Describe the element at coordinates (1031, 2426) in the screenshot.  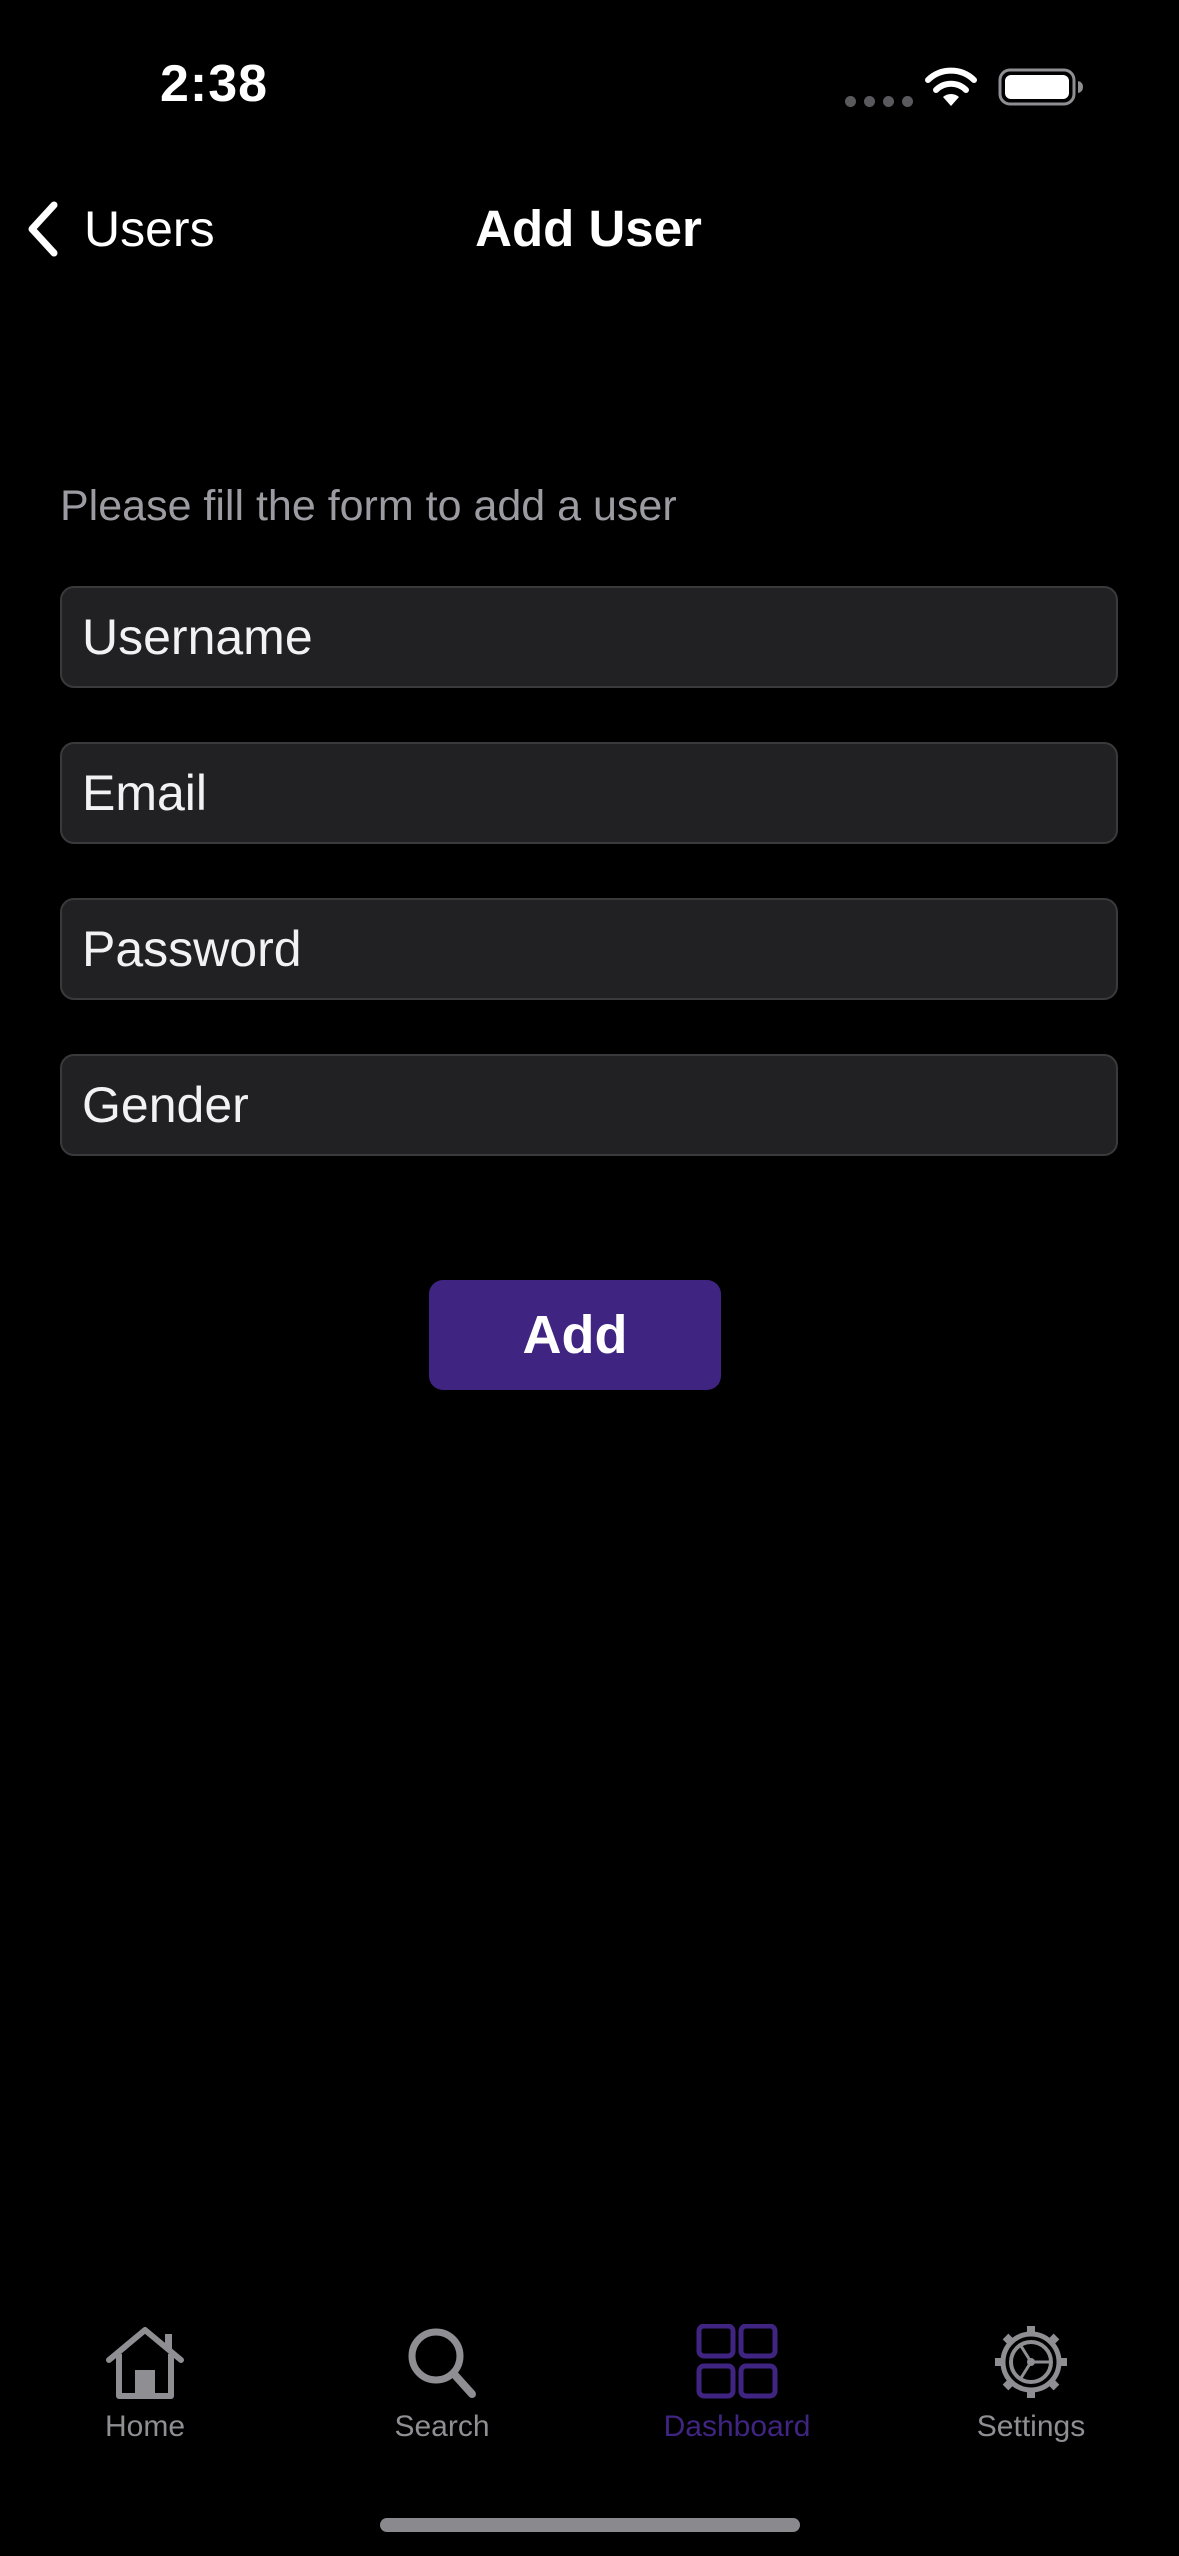
I see `tab-settings-label: Settings` at that location.